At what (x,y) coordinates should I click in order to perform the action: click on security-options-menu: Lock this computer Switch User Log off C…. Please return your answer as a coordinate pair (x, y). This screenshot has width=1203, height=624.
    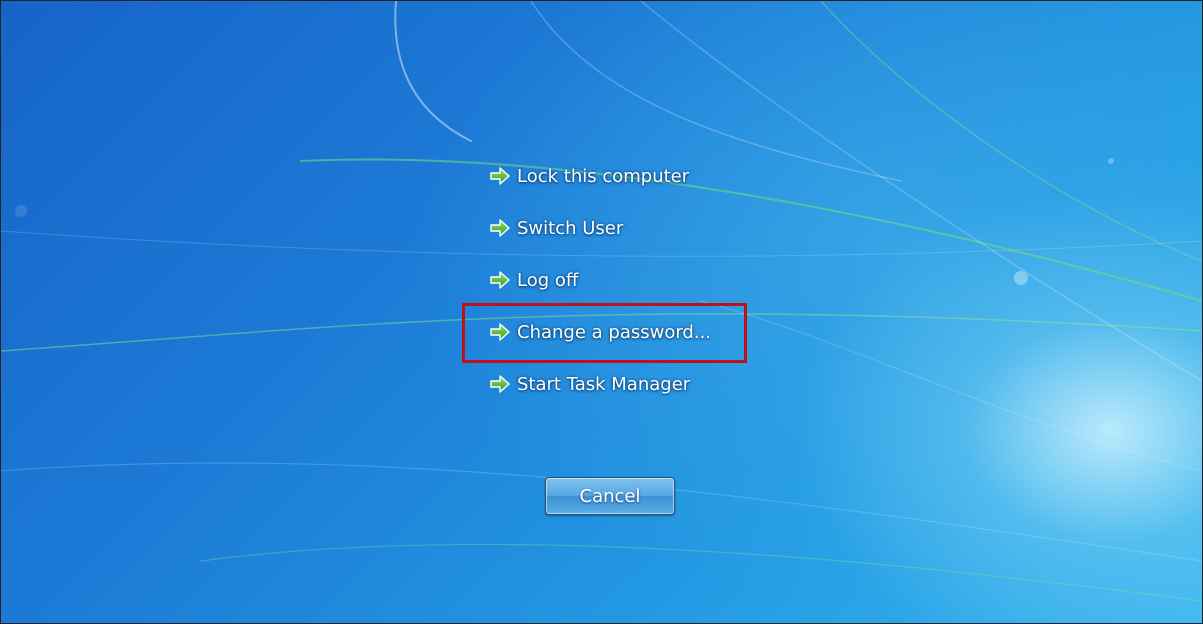
    Looking at the image, I should click on (629, 291).